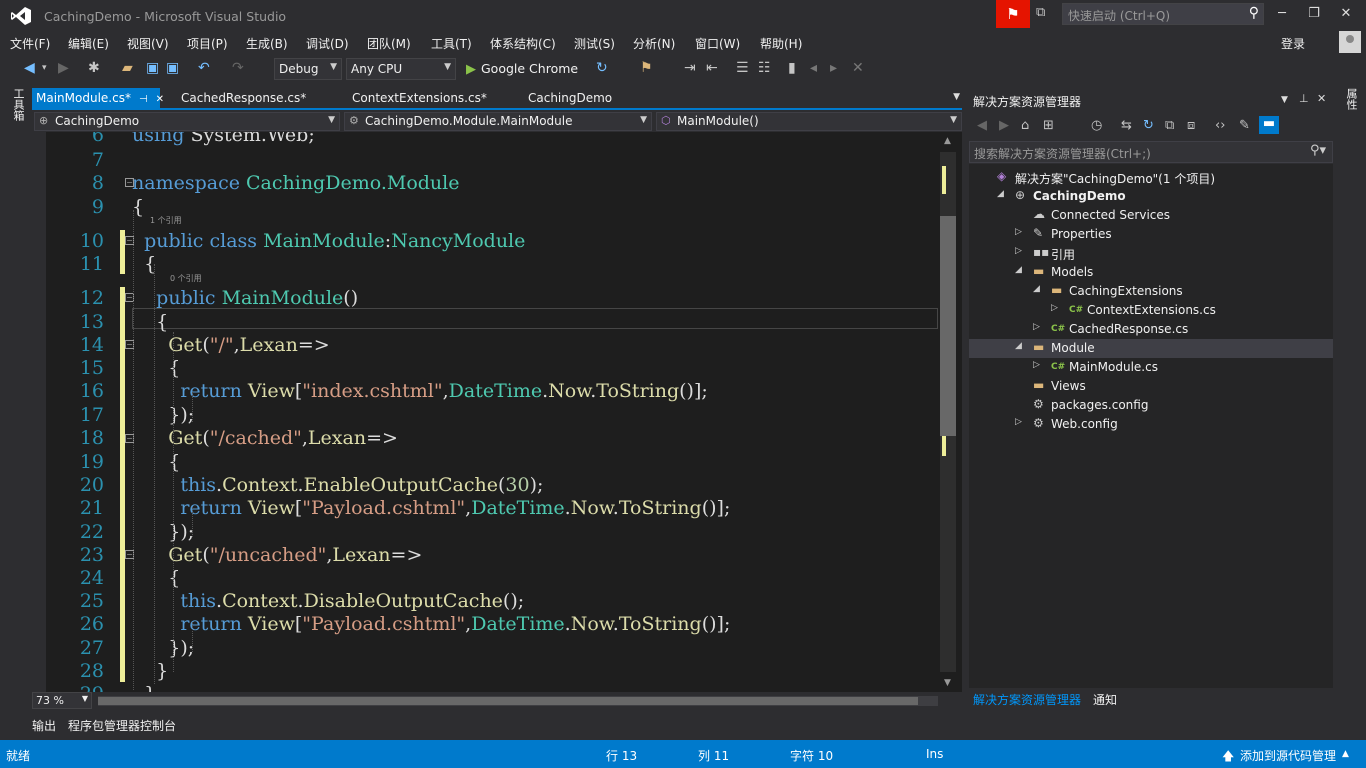  Describe the element at coordinates (1048, 125) in the screenshot. I see `switch-views-icon: ⊞` at that location.